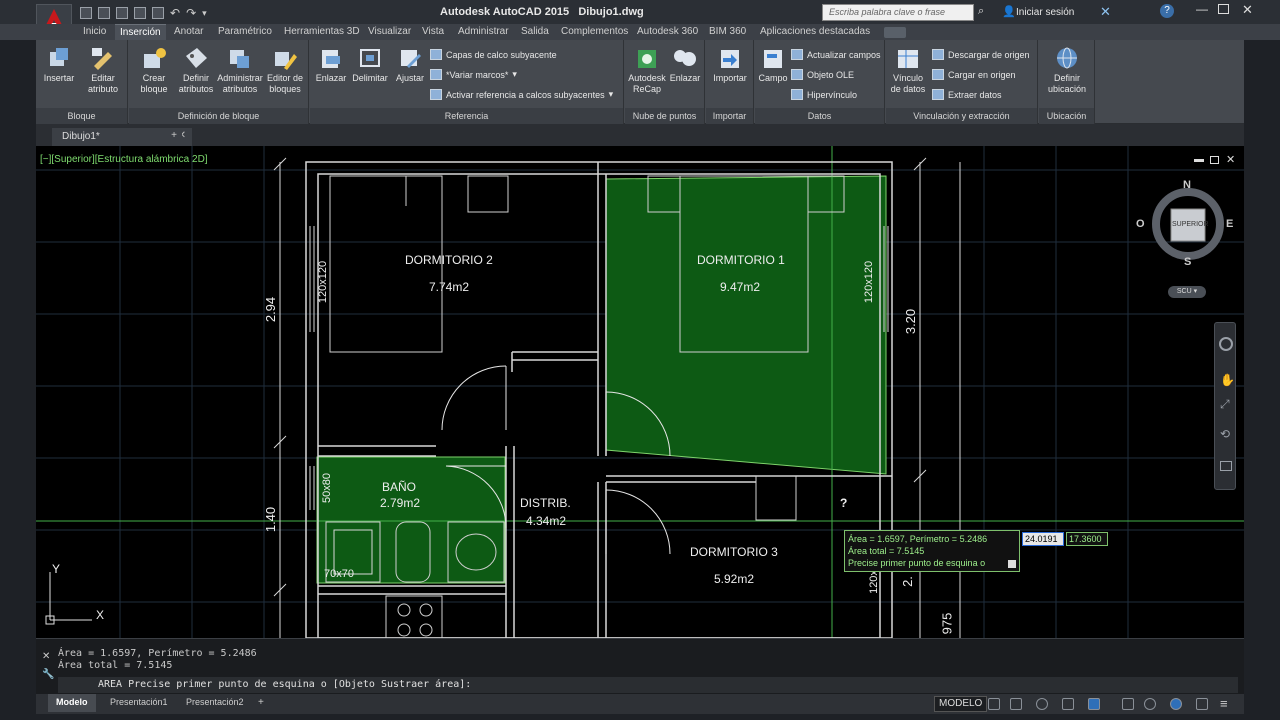  I want to click on extract-data-button: Extraer datos, so click(967, 94).